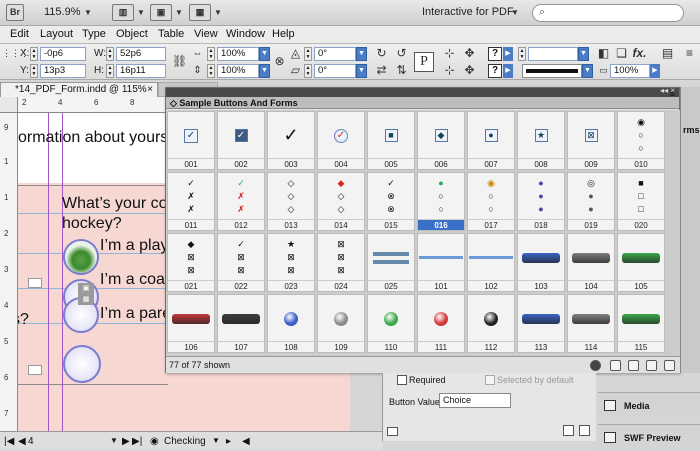 This screenshot has width=700, height=451. I want to click on preflight-dropdown-icon: ▼, so click(216, 440).